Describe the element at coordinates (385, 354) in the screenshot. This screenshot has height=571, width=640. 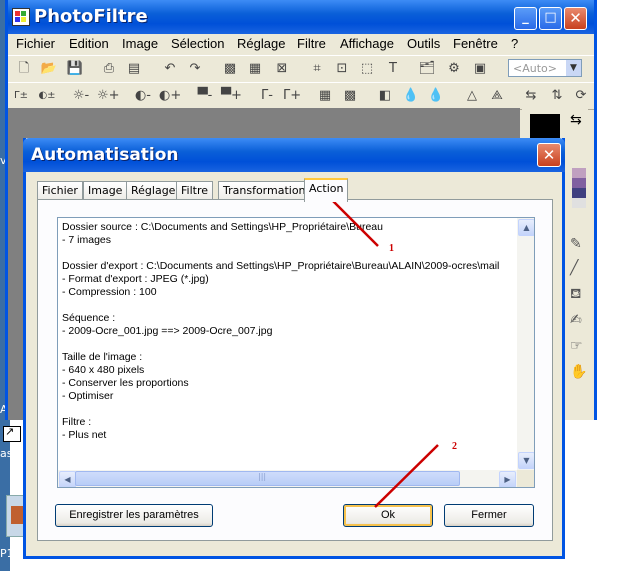
I see `annotation-overlay` at that location.